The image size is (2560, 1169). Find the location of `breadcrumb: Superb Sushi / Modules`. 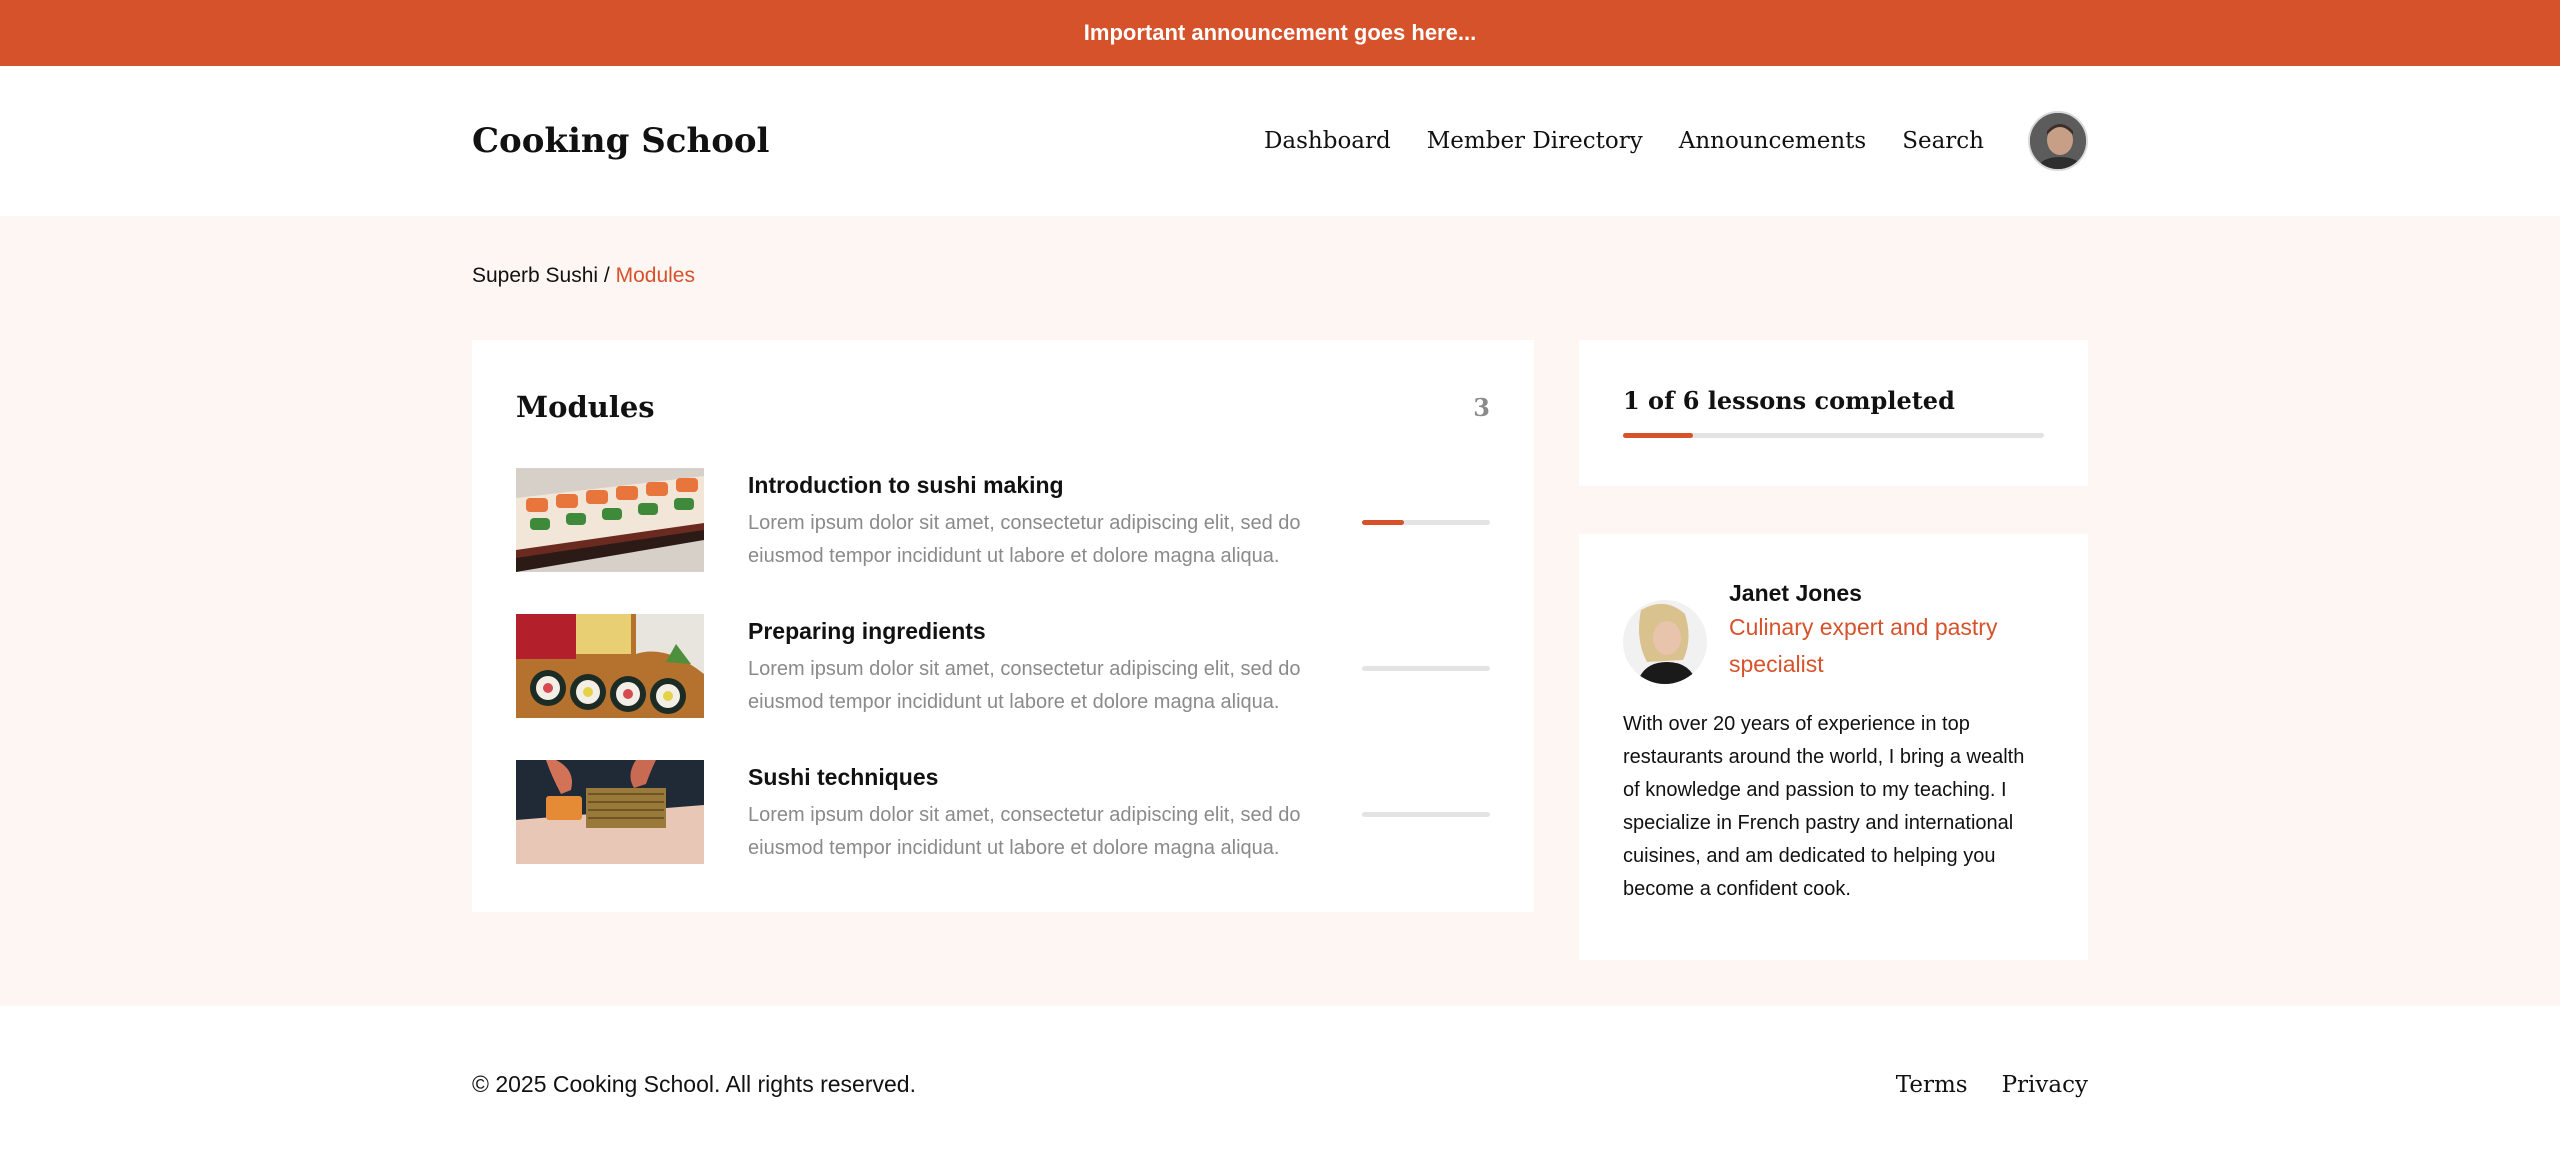

breadcrumb: Superb Sushi / Modules is located at coordinates (583, 276).